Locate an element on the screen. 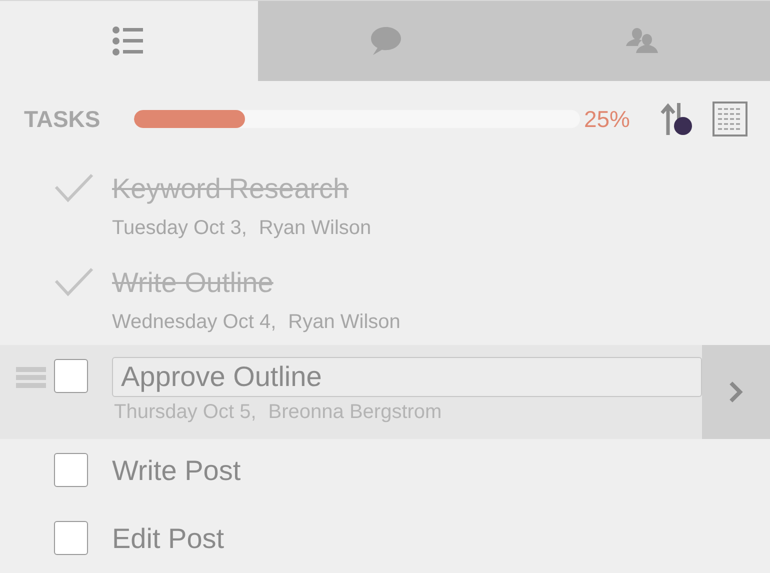  chevron-right-icon is located at coordinates (736, 392).